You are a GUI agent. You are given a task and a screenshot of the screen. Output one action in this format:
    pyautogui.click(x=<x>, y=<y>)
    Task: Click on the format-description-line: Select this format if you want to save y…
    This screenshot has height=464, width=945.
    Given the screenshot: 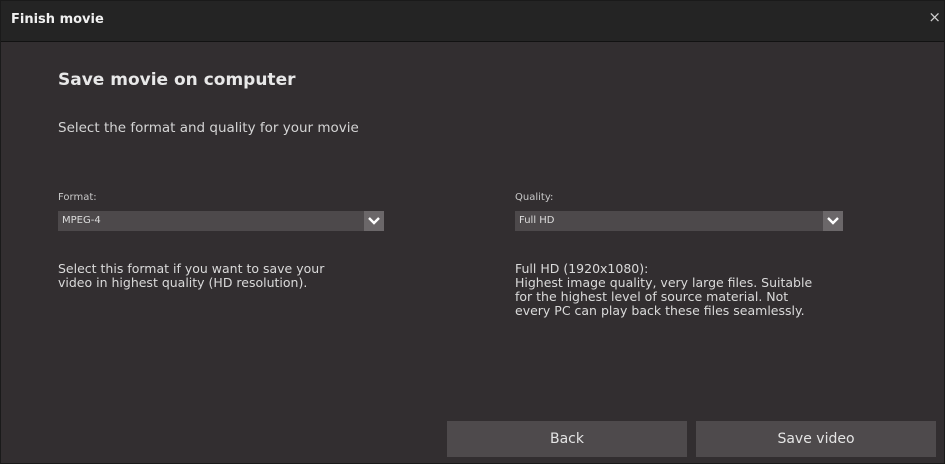 What is the action you would take?
    pyautogui.click(x=191, y=268)
    